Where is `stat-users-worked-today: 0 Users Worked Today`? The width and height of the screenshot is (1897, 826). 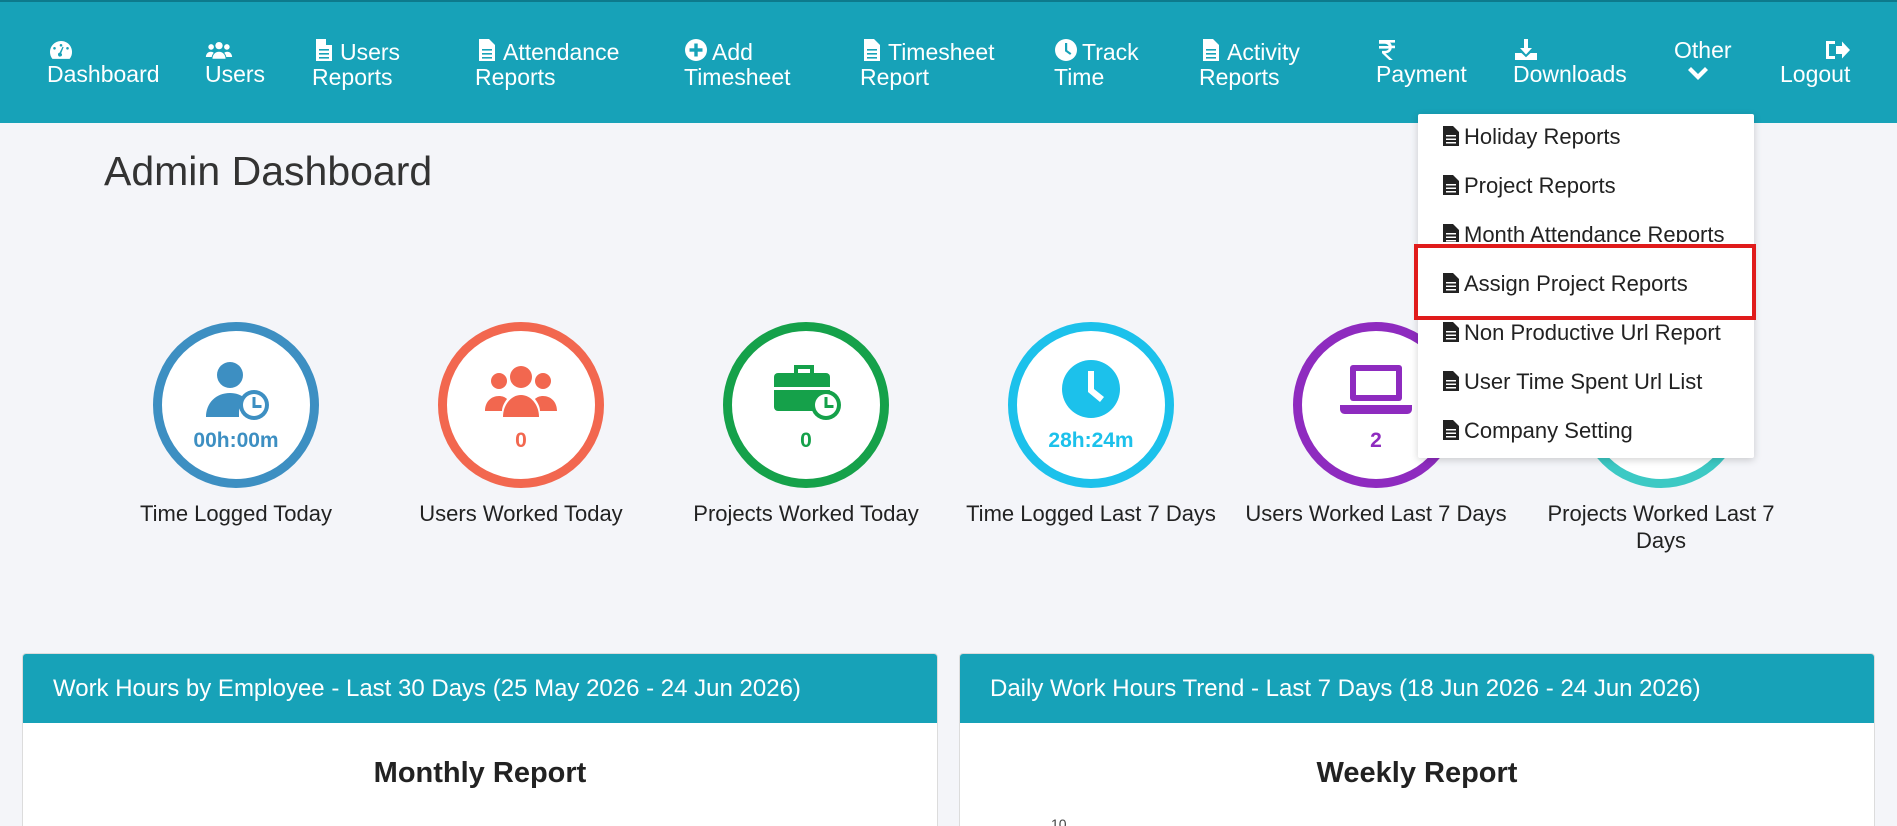 stat-users-worked-today: 0 Users Worked Today is located at coordinates (521, 424).